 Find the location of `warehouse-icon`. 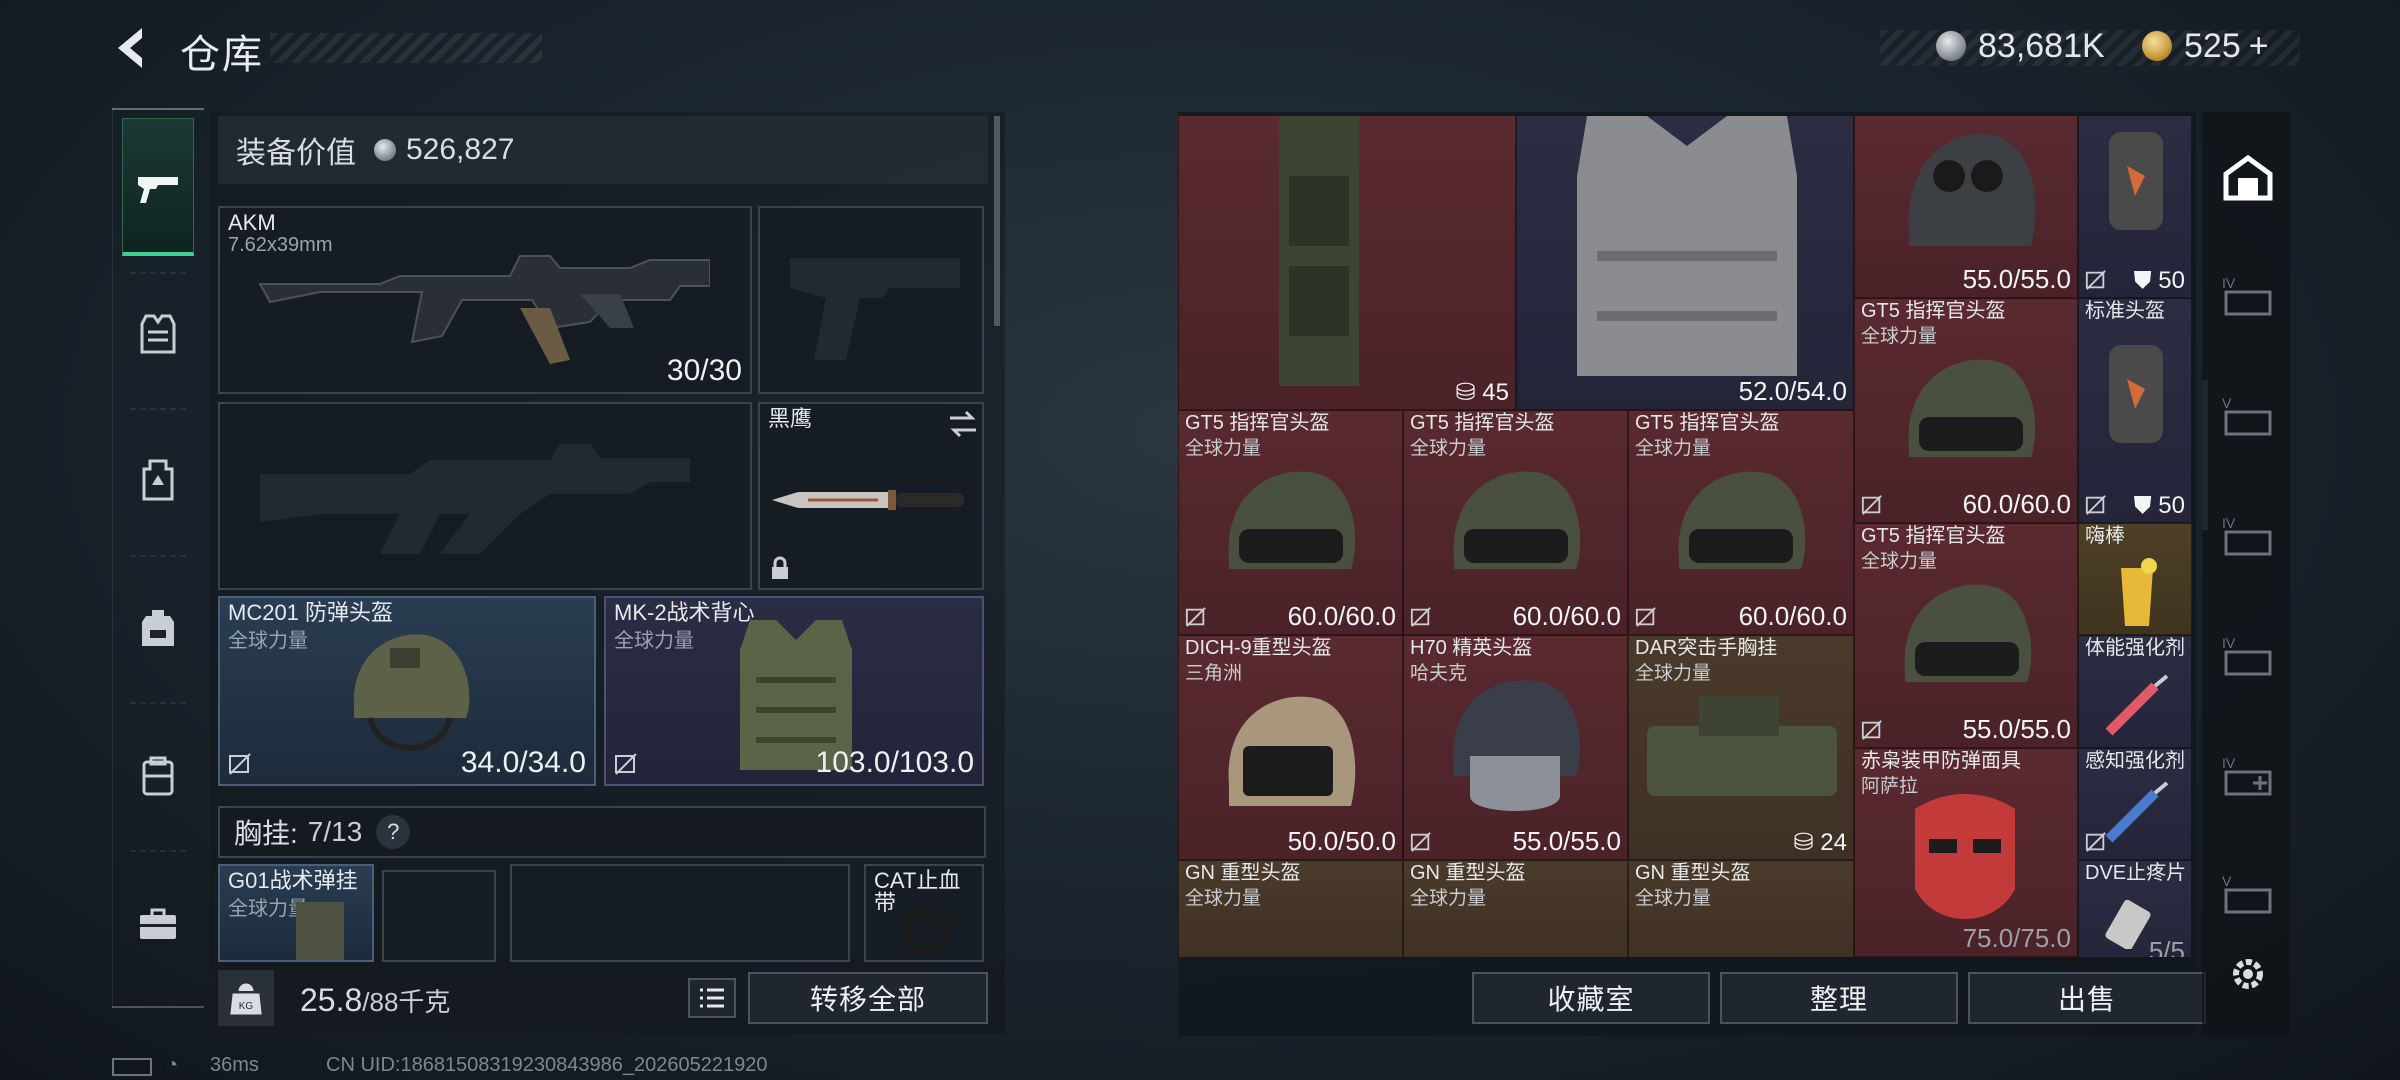

warehouse-icon is located at coordinates (2248, 177).